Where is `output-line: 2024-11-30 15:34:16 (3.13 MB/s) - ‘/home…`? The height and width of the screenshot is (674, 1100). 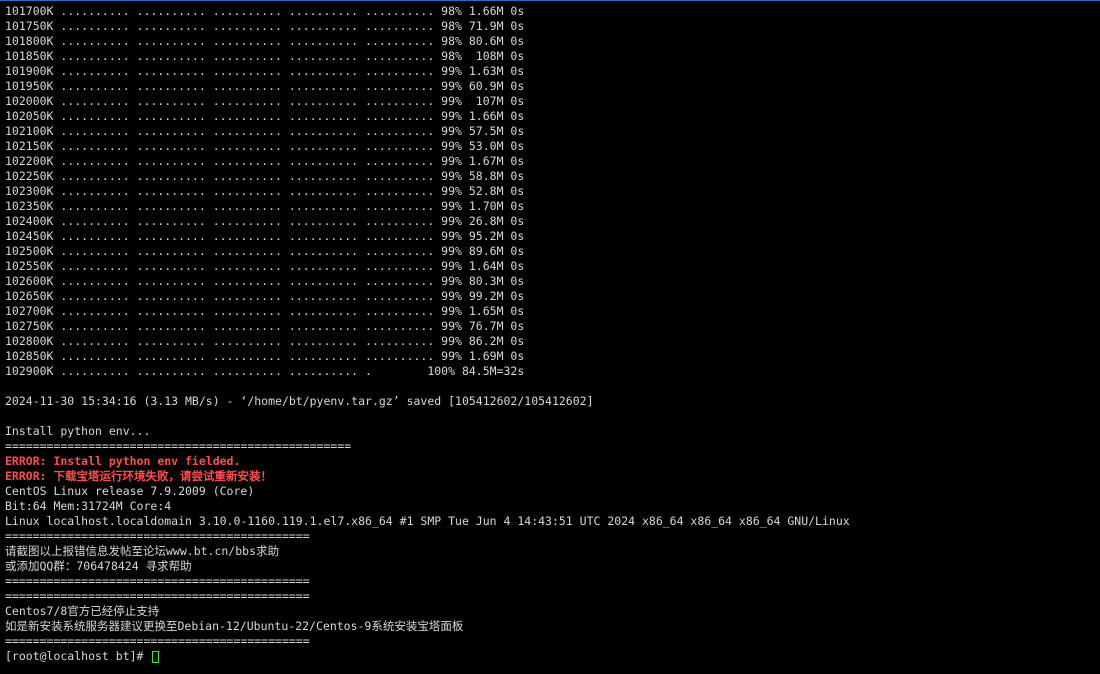 output-line: 2024-11-30 15:34:16 (3.13 MB/s) - ‘/home… is located at coordinates (299, 401).